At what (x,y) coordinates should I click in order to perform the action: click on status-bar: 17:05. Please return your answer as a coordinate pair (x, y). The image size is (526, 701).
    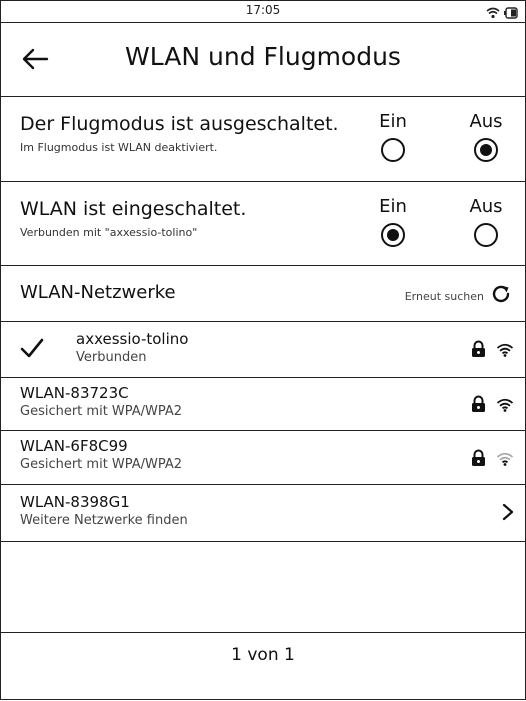
    Looking at the image, I should click on (263, 11).